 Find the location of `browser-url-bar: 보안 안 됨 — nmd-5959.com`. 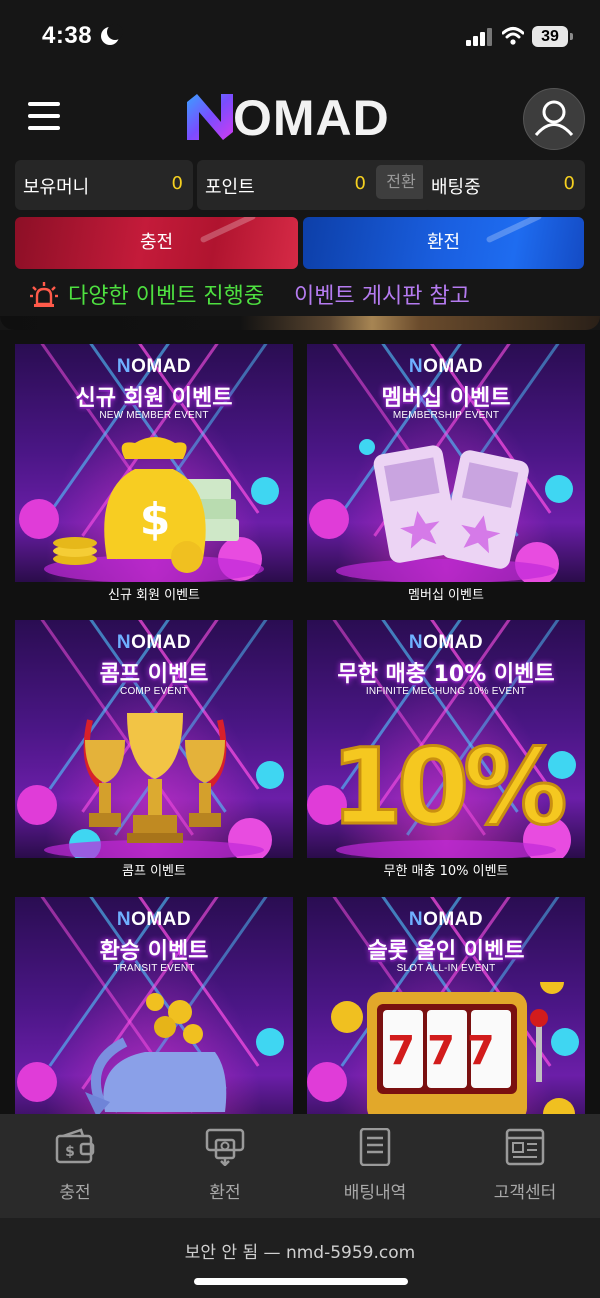

browser-url-bar: 보안 안 됨 — nmd-5959.com is located at coordinates (300, 1258).